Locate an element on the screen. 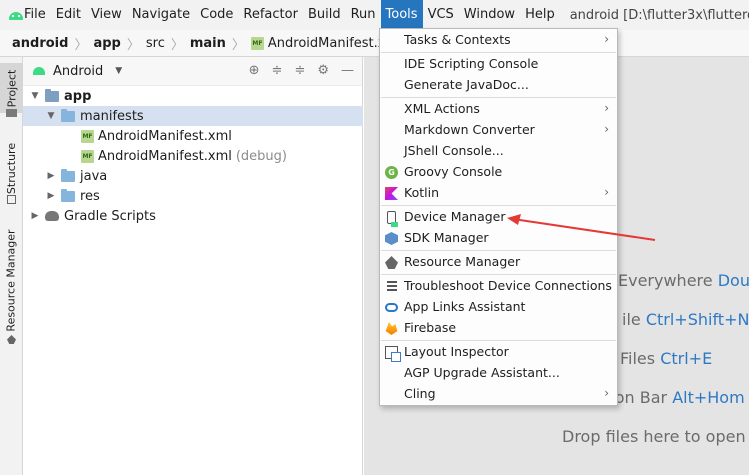 The image size is (749, 475). hint-drop-files: Drop files here to open t is located at coordinates (655, 436).